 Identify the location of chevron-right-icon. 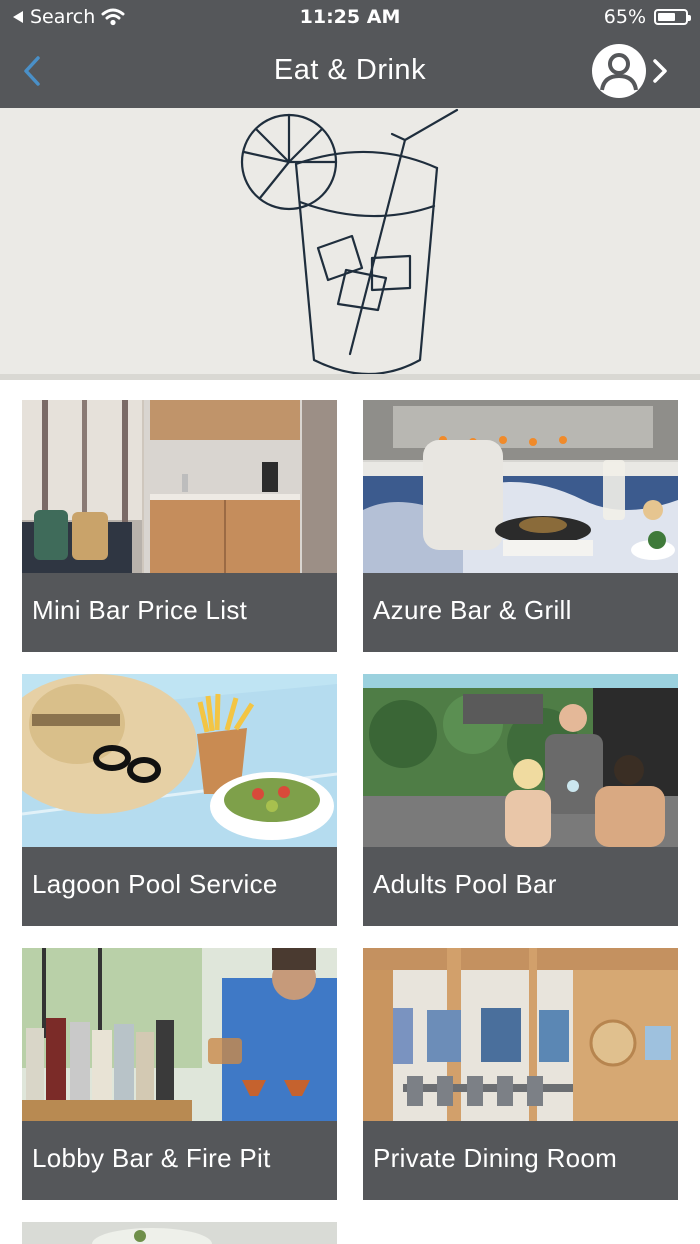
(660, 71).